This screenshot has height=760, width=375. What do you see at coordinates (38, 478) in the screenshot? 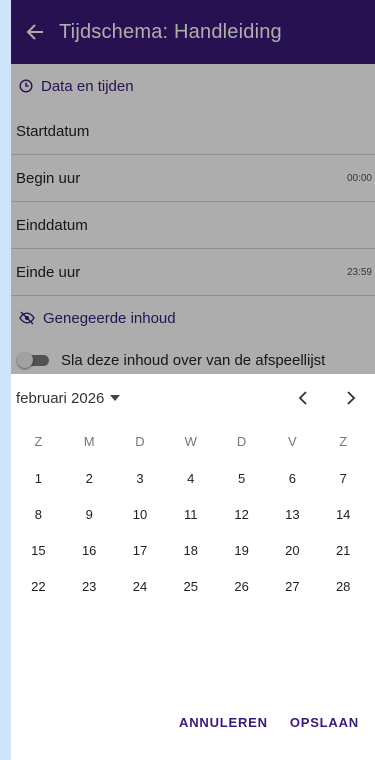
I see `calendar-day: 1` at bounding box center [38, 478].